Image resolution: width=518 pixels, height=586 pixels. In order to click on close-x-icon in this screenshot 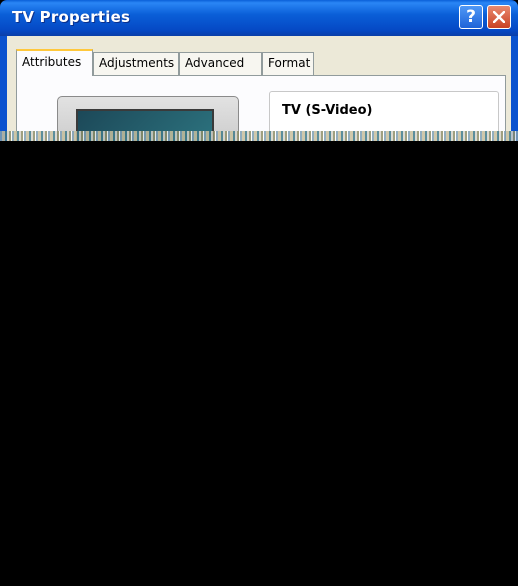, I will do `click(499, 17)`.